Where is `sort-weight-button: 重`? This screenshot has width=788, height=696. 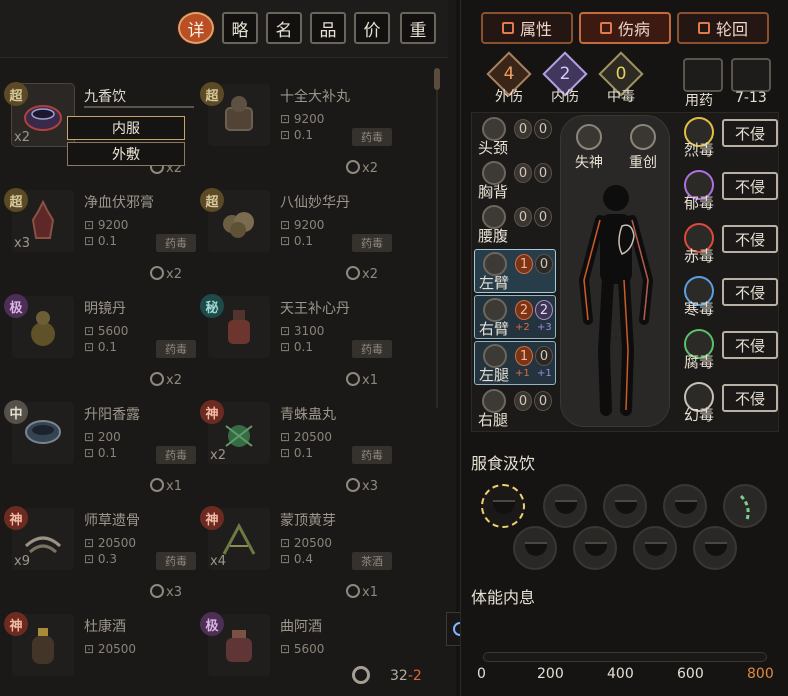
sort-weight-button: 重 is located at coordinates (418, 28).